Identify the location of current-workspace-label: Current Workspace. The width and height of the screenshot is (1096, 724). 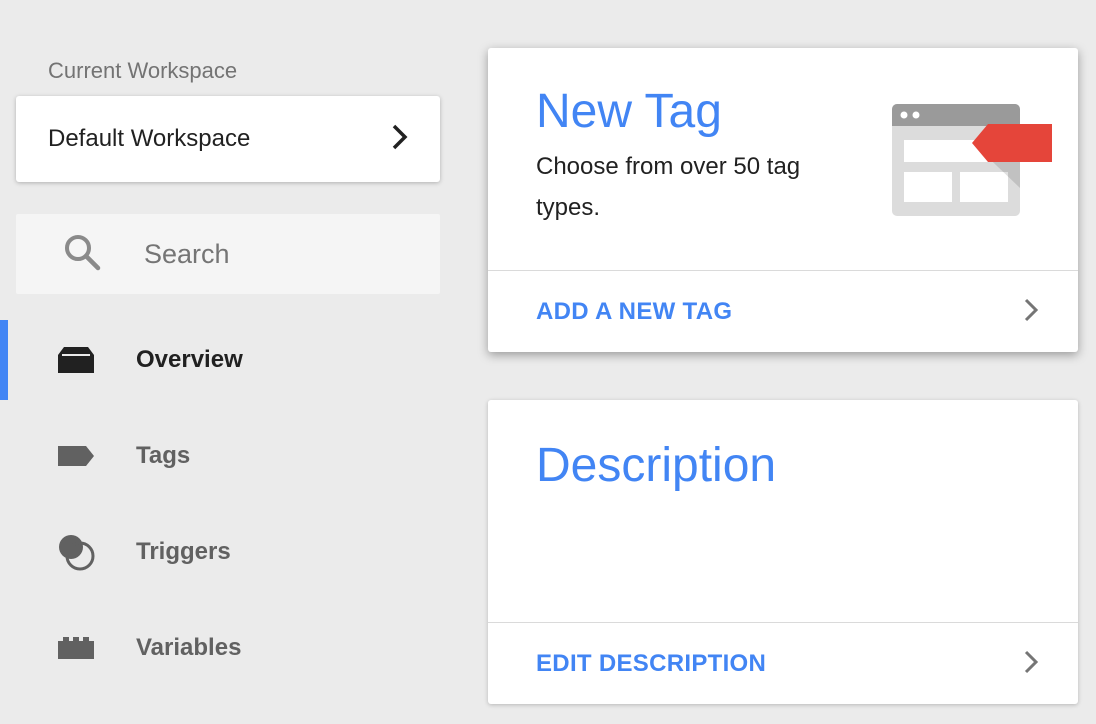
(143, 70).